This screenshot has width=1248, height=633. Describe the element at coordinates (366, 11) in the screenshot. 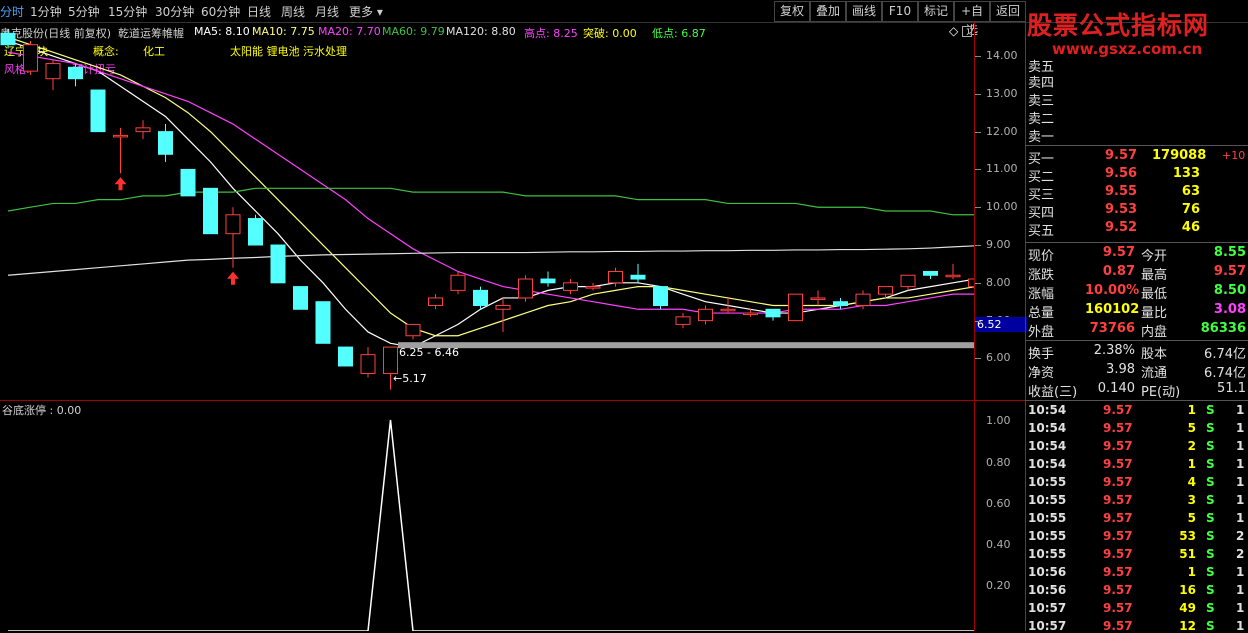

I see `tab-period-more: 更多 ▾` at that location.